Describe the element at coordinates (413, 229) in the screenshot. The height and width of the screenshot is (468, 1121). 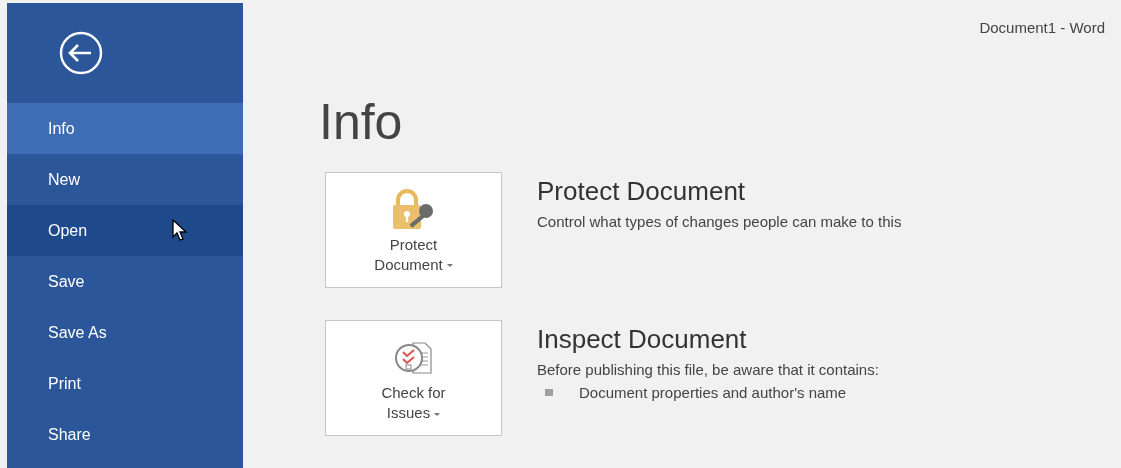
I see `protect-button: Protect Document` at that location.